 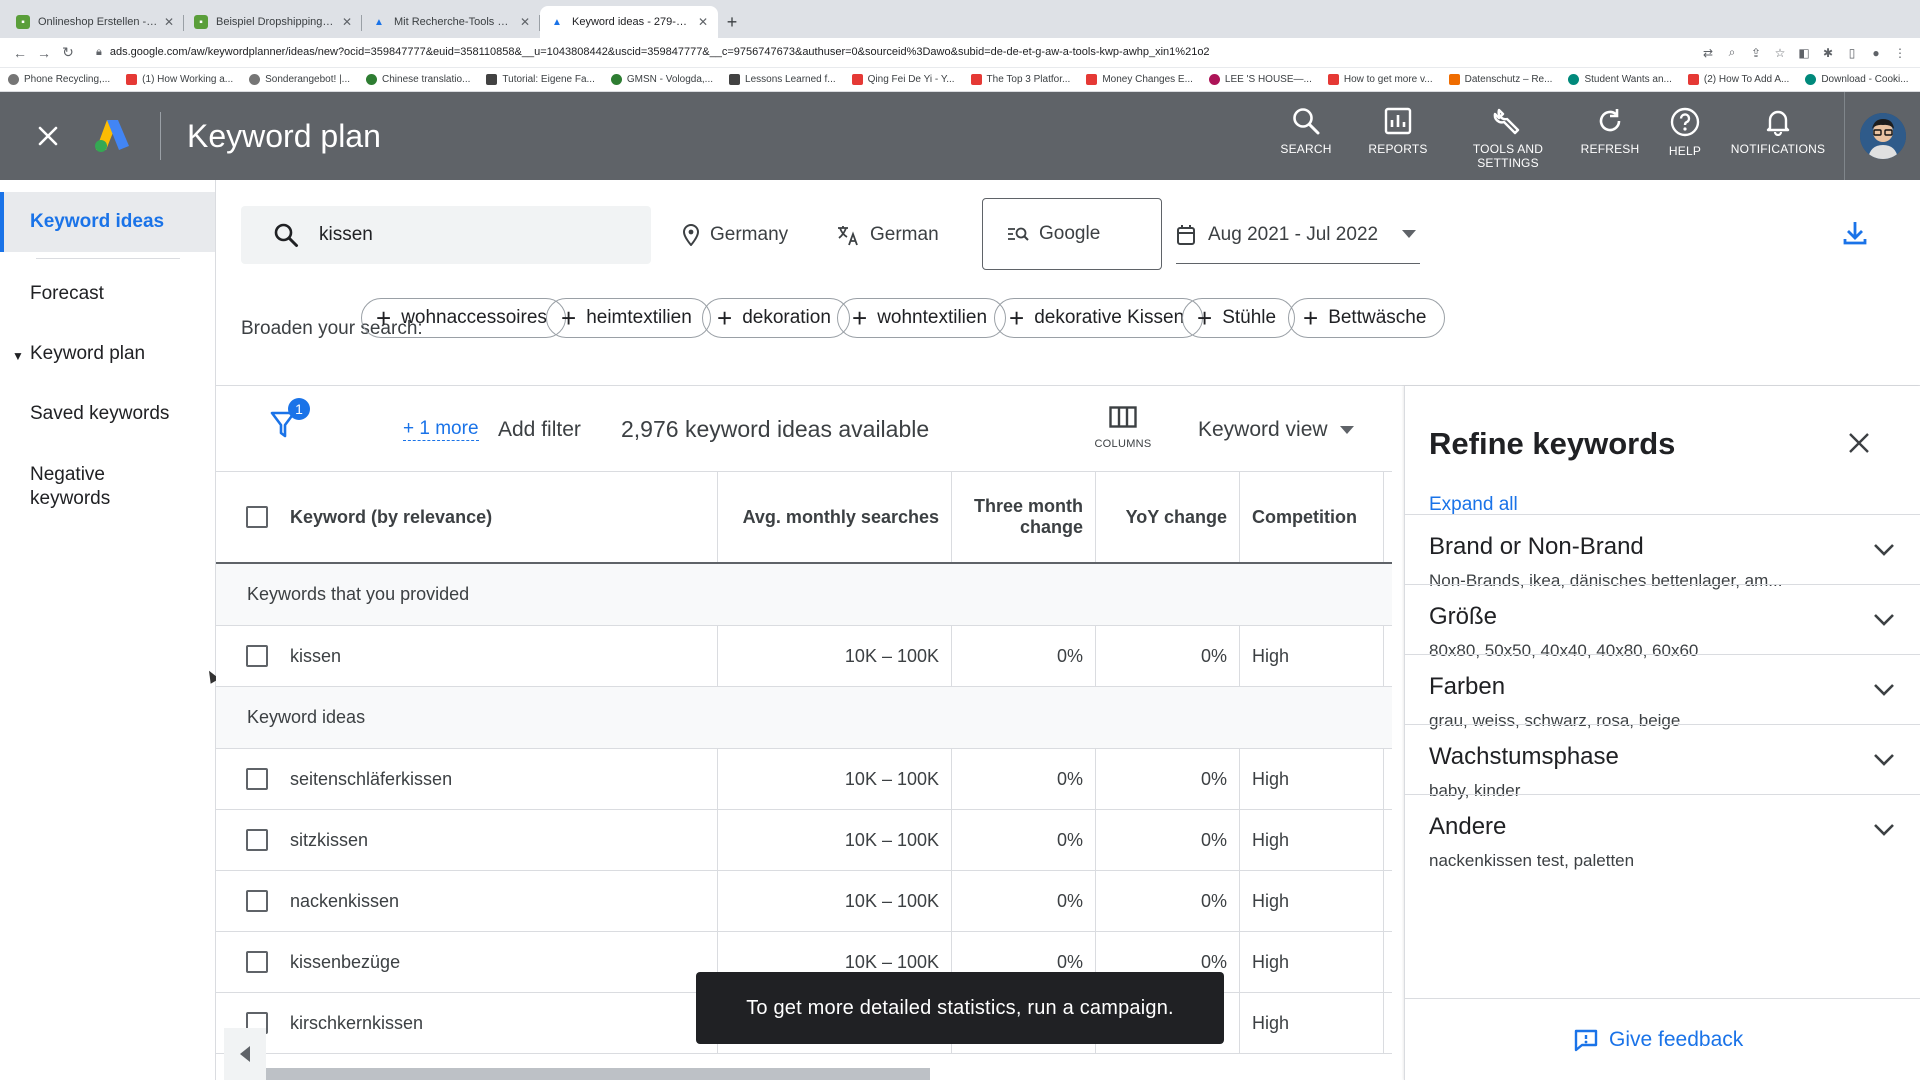 What do you see at coordinates (1312, 656) in the screenshot?
I see `cell-competition: High` at bounding box center [1312, 656].